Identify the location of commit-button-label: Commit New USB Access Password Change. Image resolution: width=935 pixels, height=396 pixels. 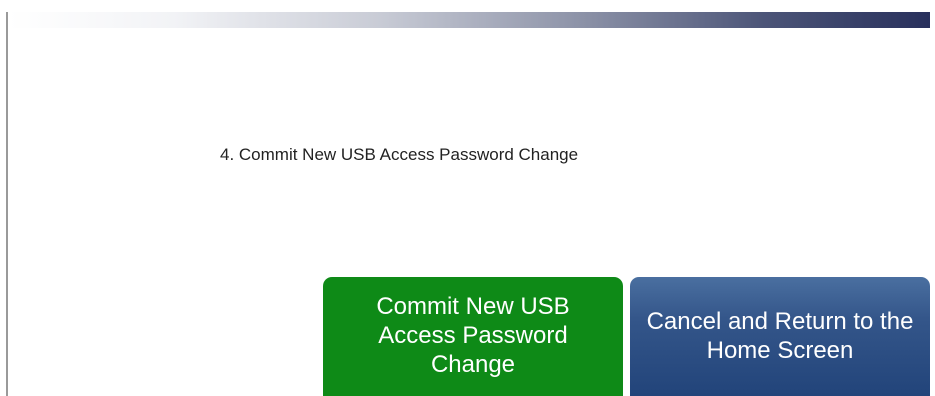
(473, 335).